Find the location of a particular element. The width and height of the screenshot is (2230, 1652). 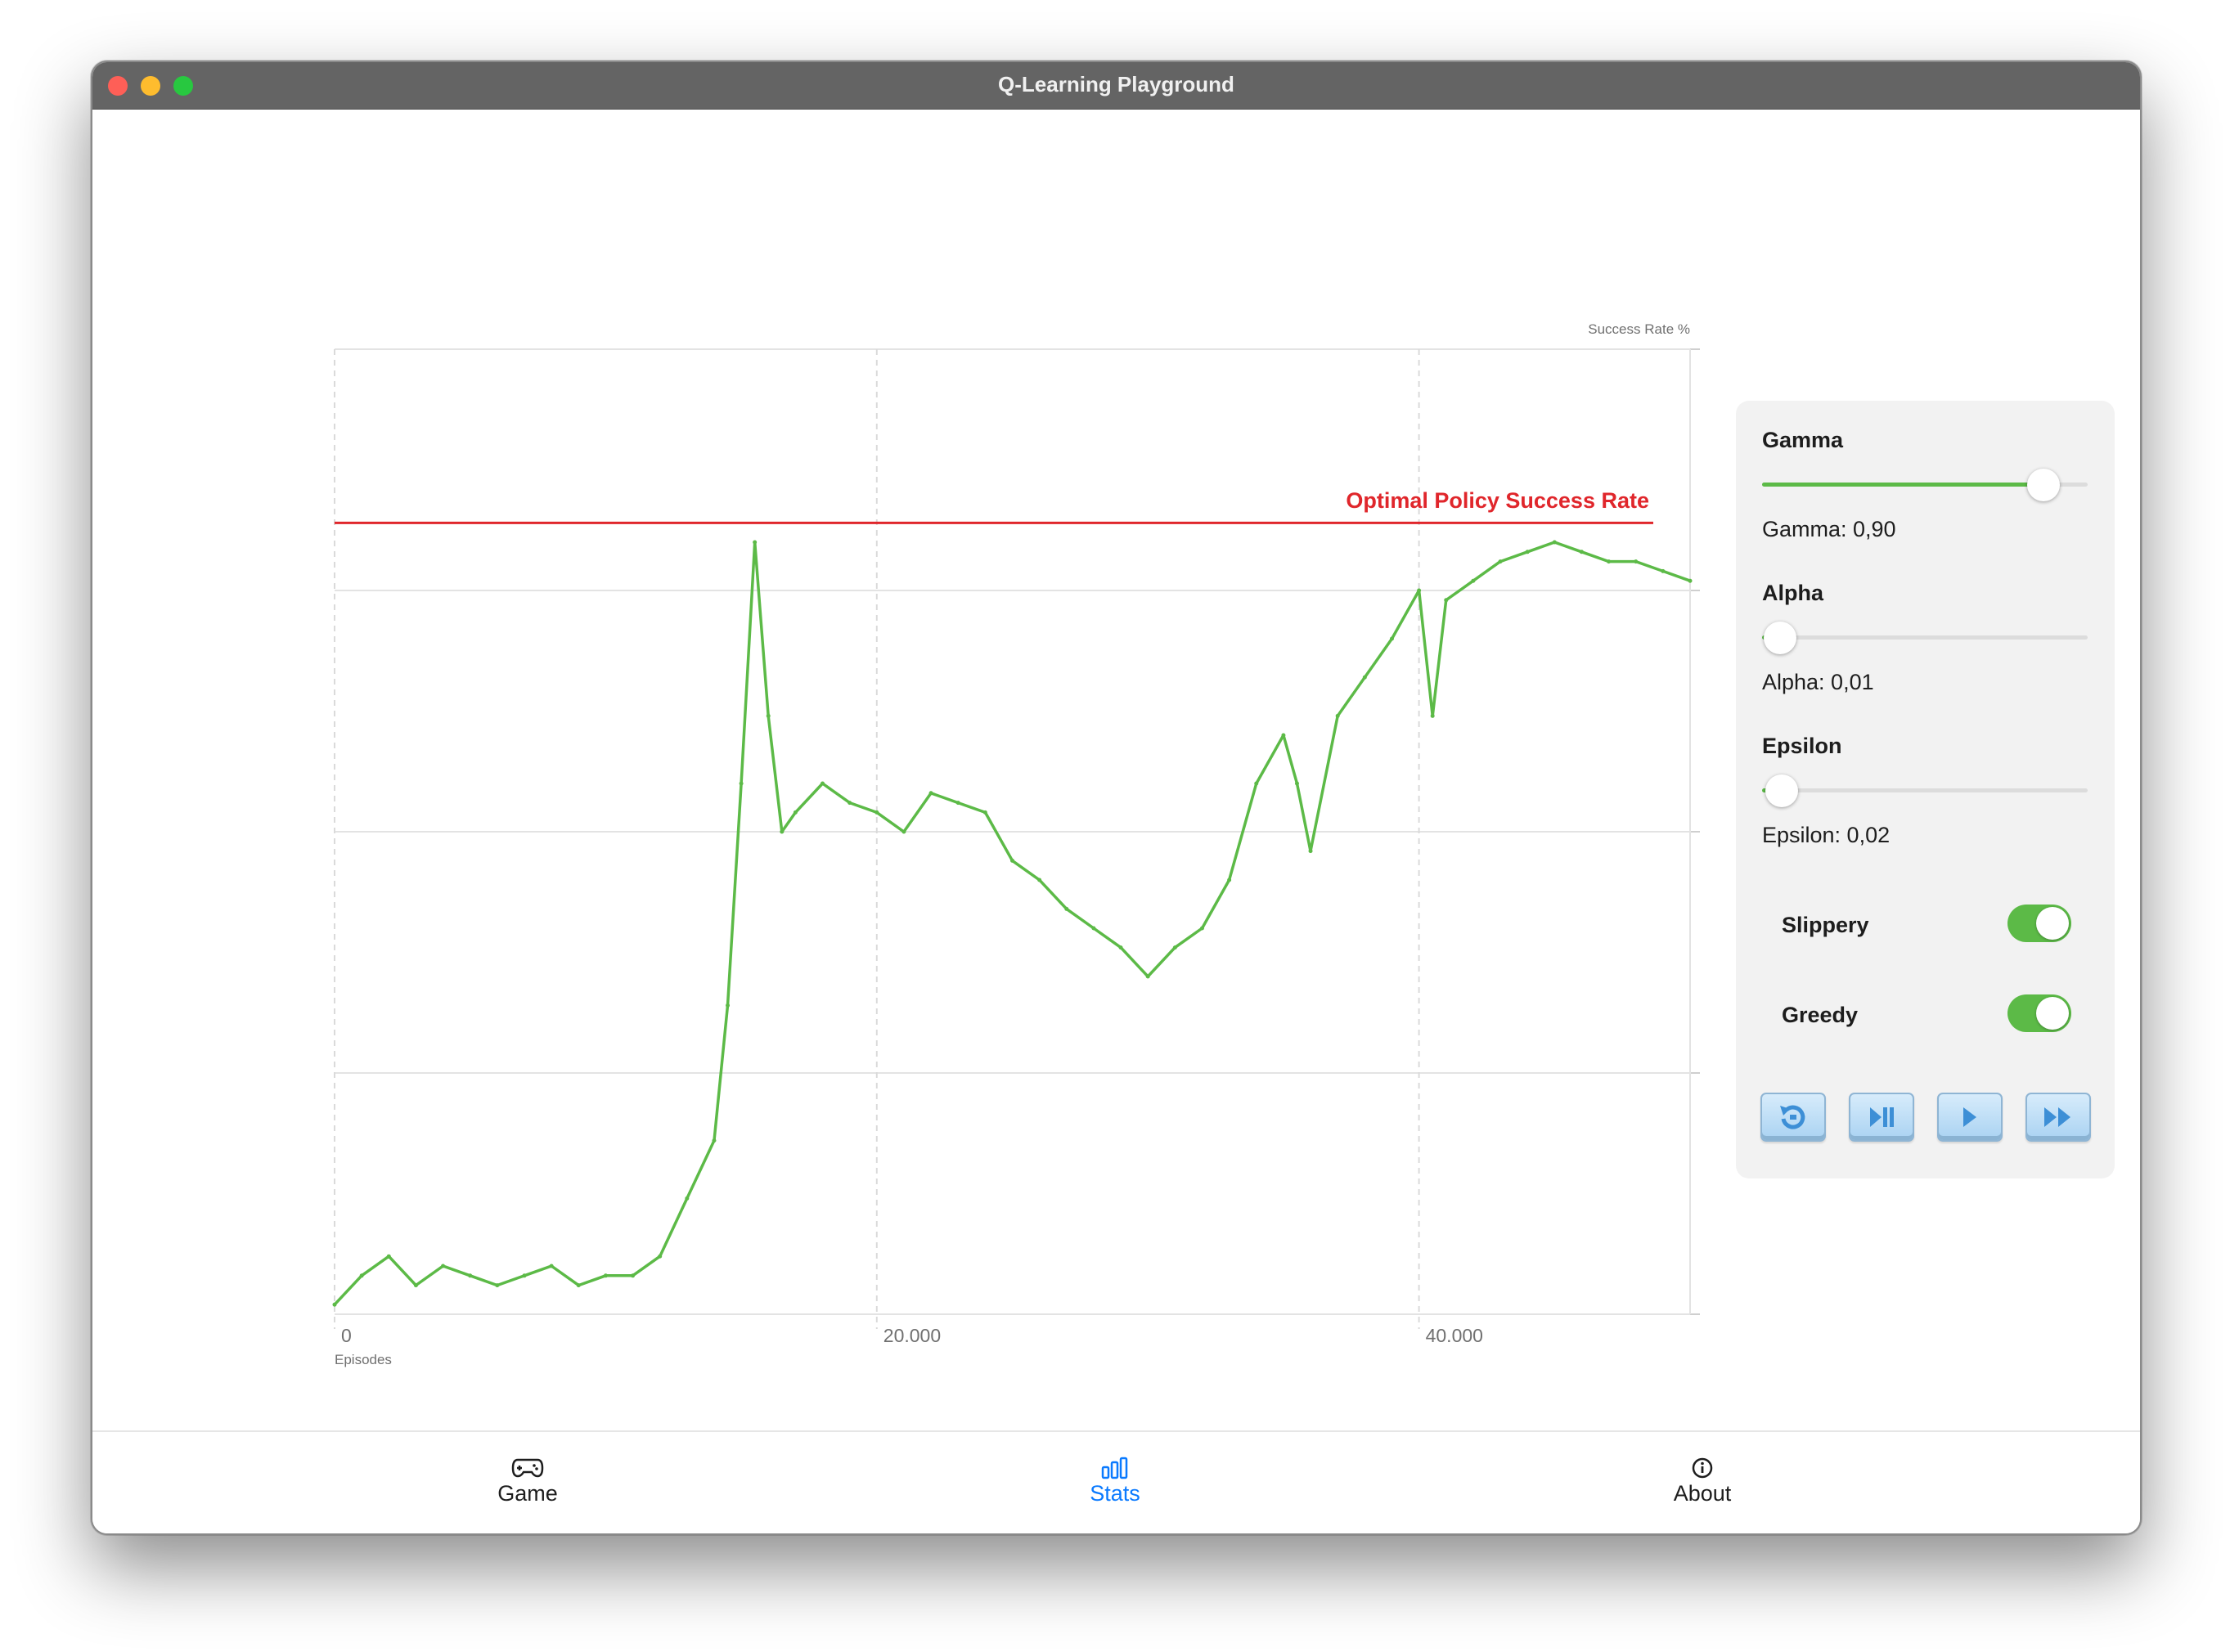

alpha-value-label: Alpha: 0,01 is located at coordinates (1818, 682).